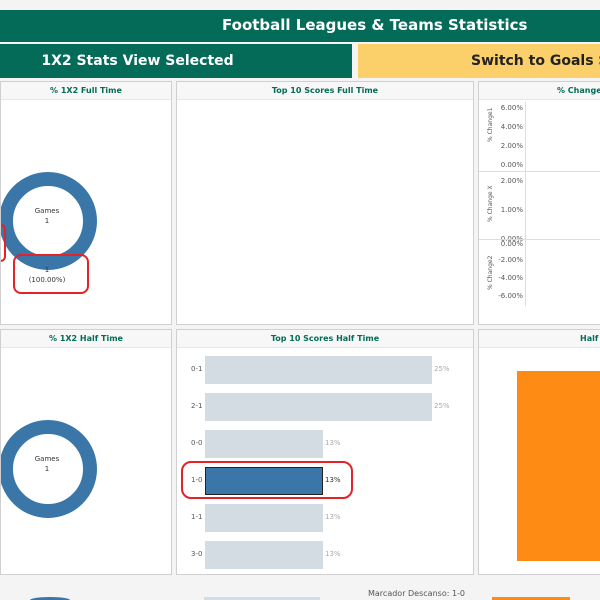  What do you see at coordinates (137, 61) in the screenshot?
I see `1x2-view-label: 1X2 Stats View Selected` at bounding box center [137, 61].